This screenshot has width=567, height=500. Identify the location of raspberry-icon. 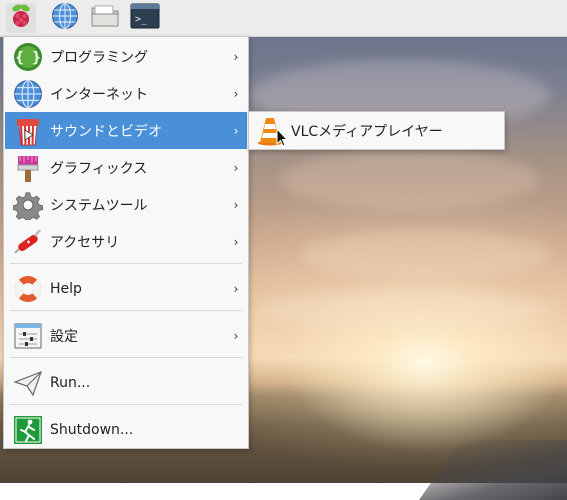
(21, 18).